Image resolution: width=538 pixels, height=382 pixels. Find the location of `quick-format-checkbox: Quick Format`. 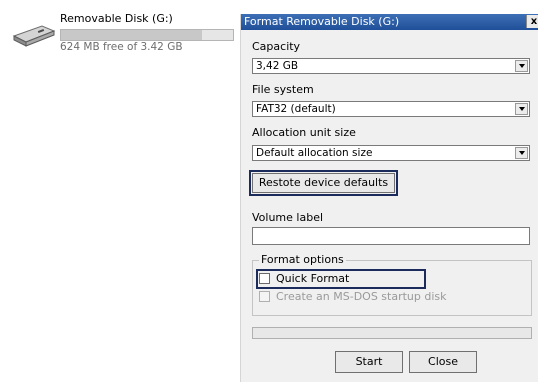

quick-format-checkbox: Quick Format is located at coordinates (341, 279).